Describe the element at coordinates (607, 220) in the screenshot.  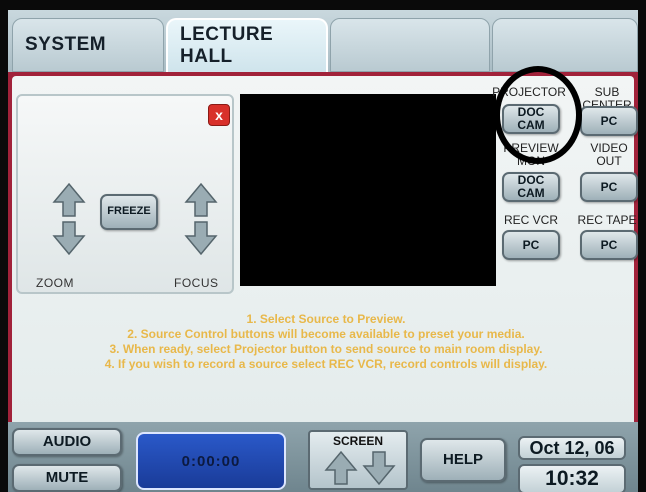
I see `rec-tape-label: REC TAPE` at that location.